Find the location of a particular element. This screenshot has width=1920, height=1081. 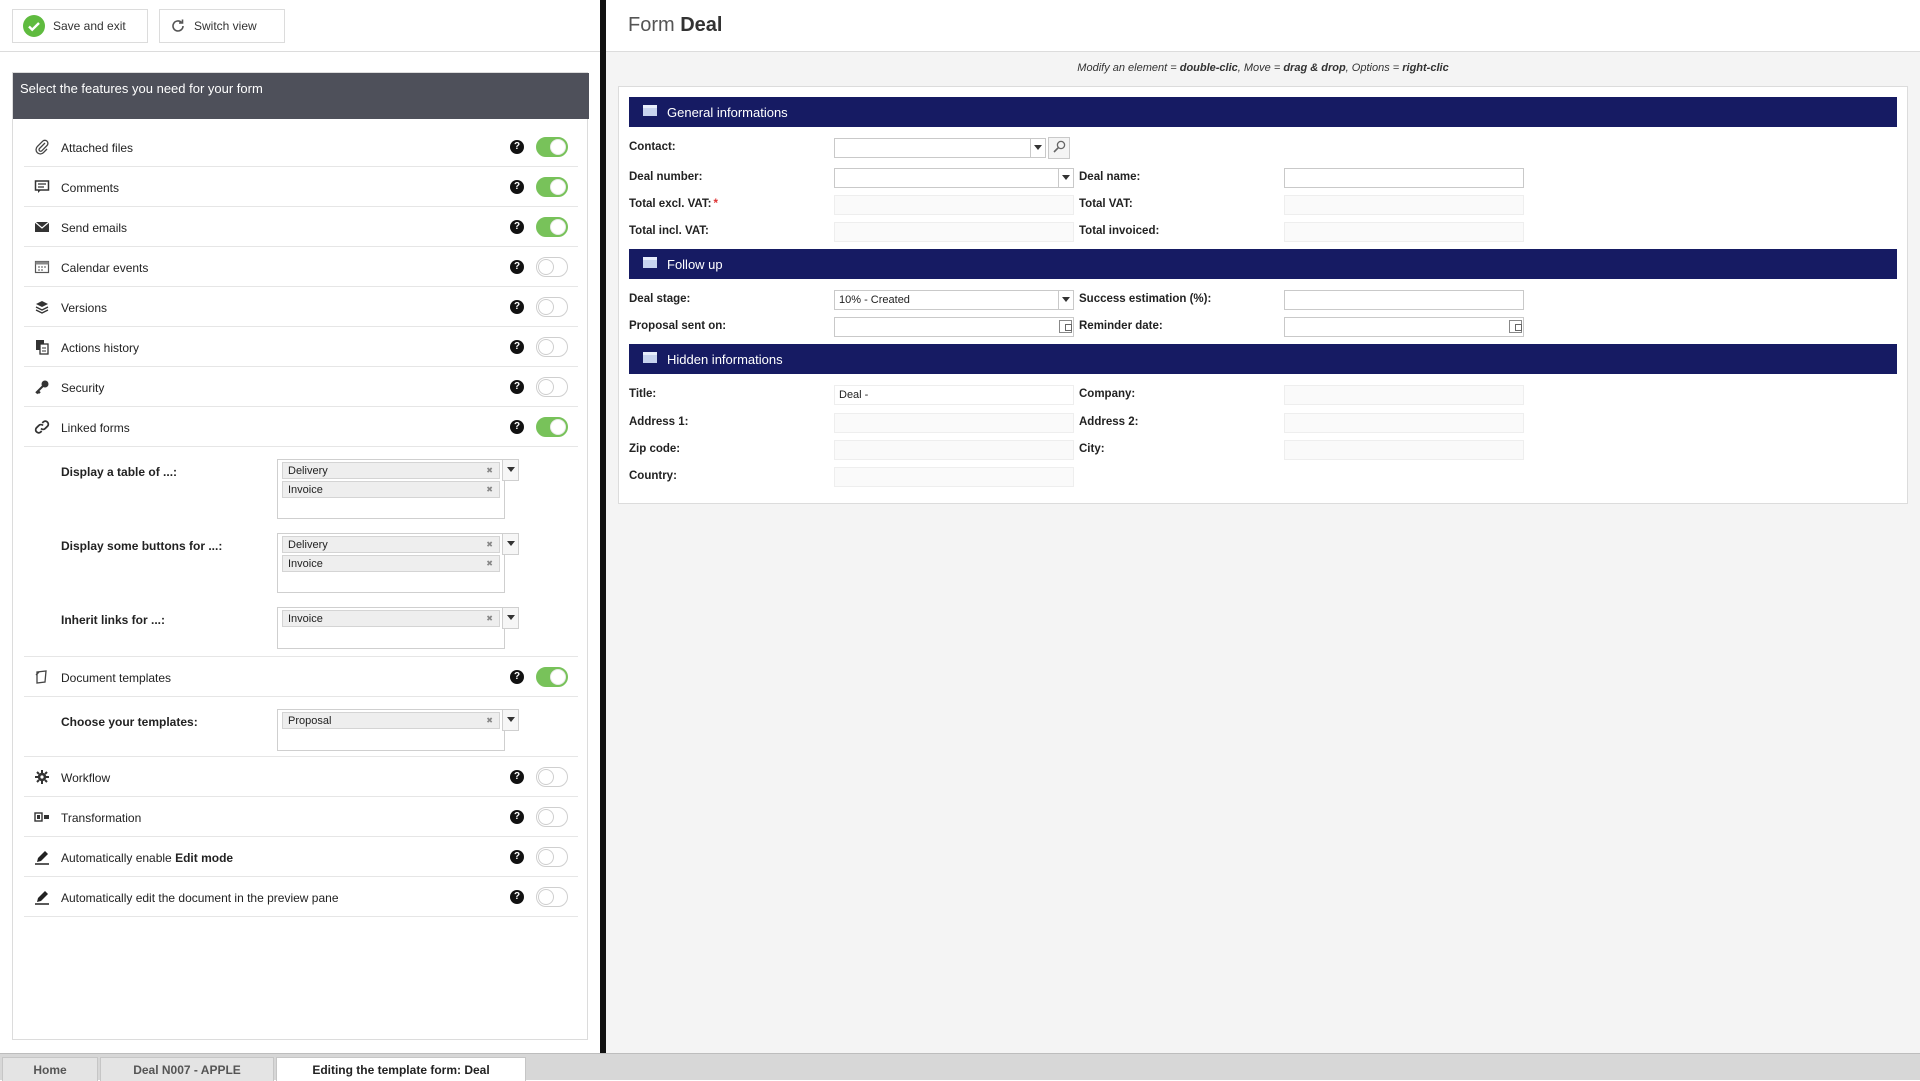

total-invoiced-label: Total invoiced: is located at coordinates (1119, 231).